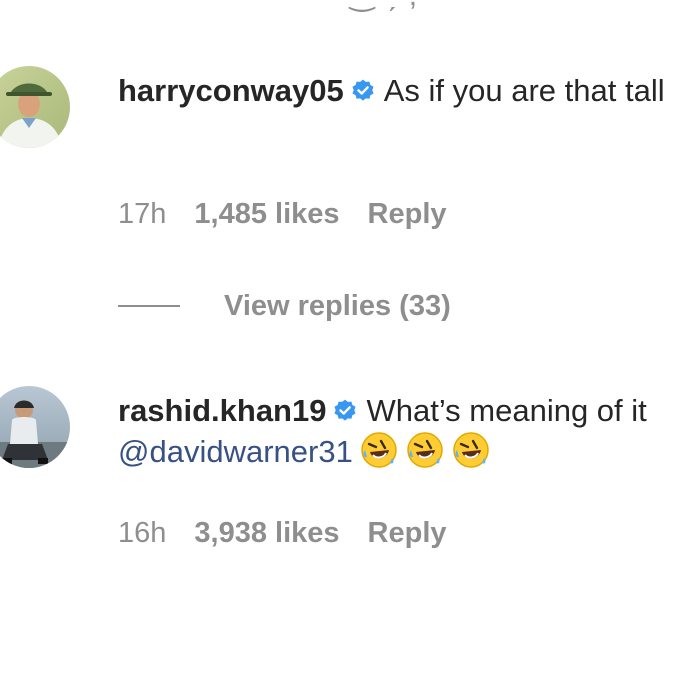 This screenshot has height=700, width=688. I want to click on comment-timestamp: 16h, so click(142, 533).